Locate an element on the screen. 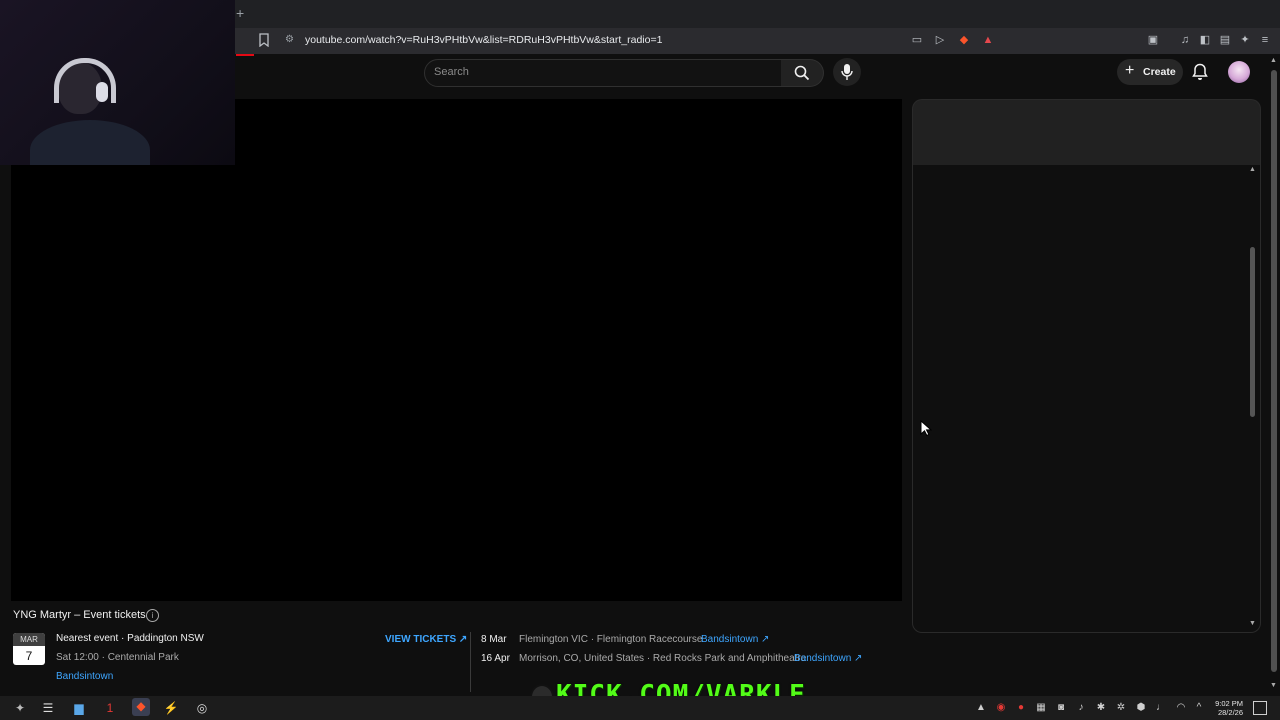 The width and height of the screenshot is (1280, 720). tray-record-icon: ● is located at coordinates (1021, 708).